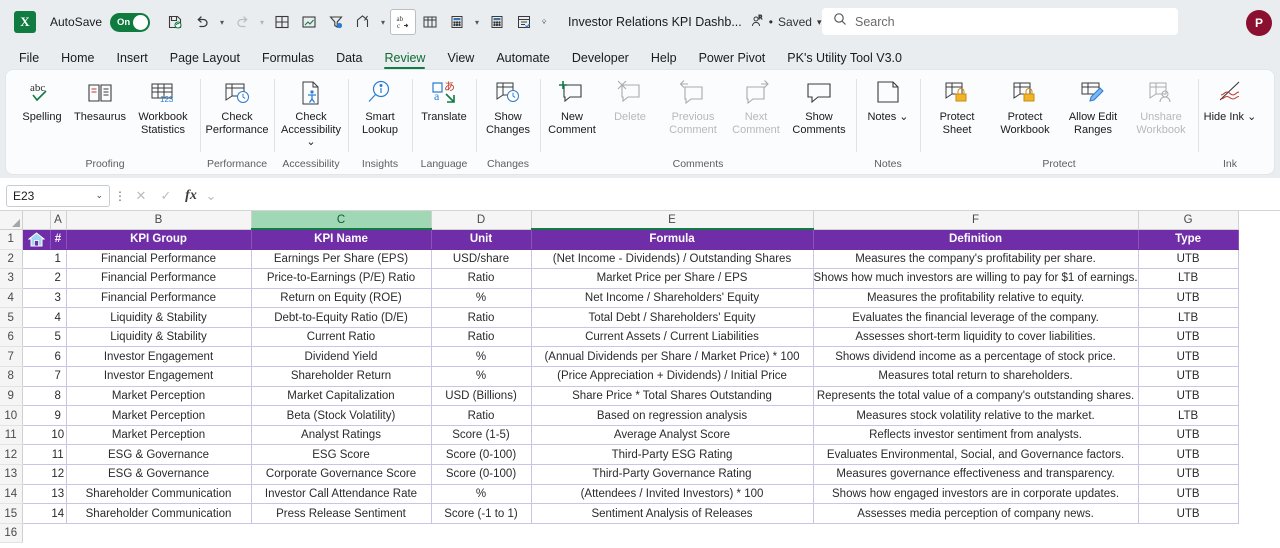  I want to click on cell-B7: Investor Engagement, so click(159, 357).